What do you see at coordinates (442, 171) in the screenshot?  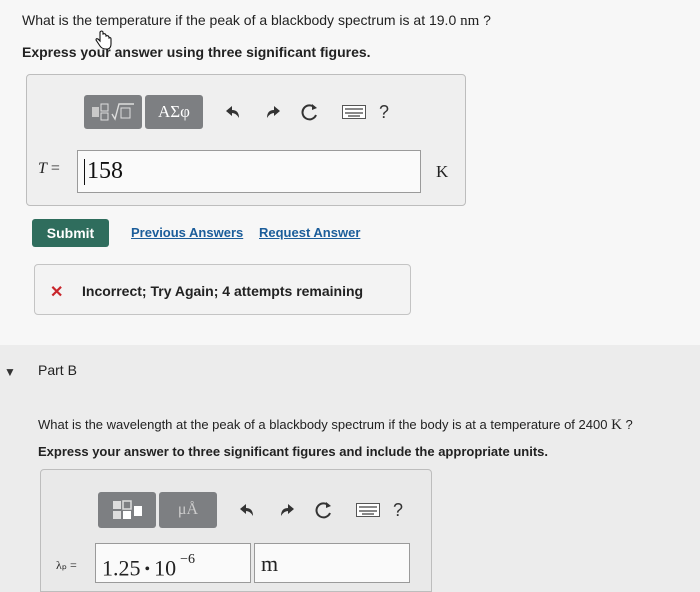 I see `temperature-unit: K` at bounding box center [442, 171].